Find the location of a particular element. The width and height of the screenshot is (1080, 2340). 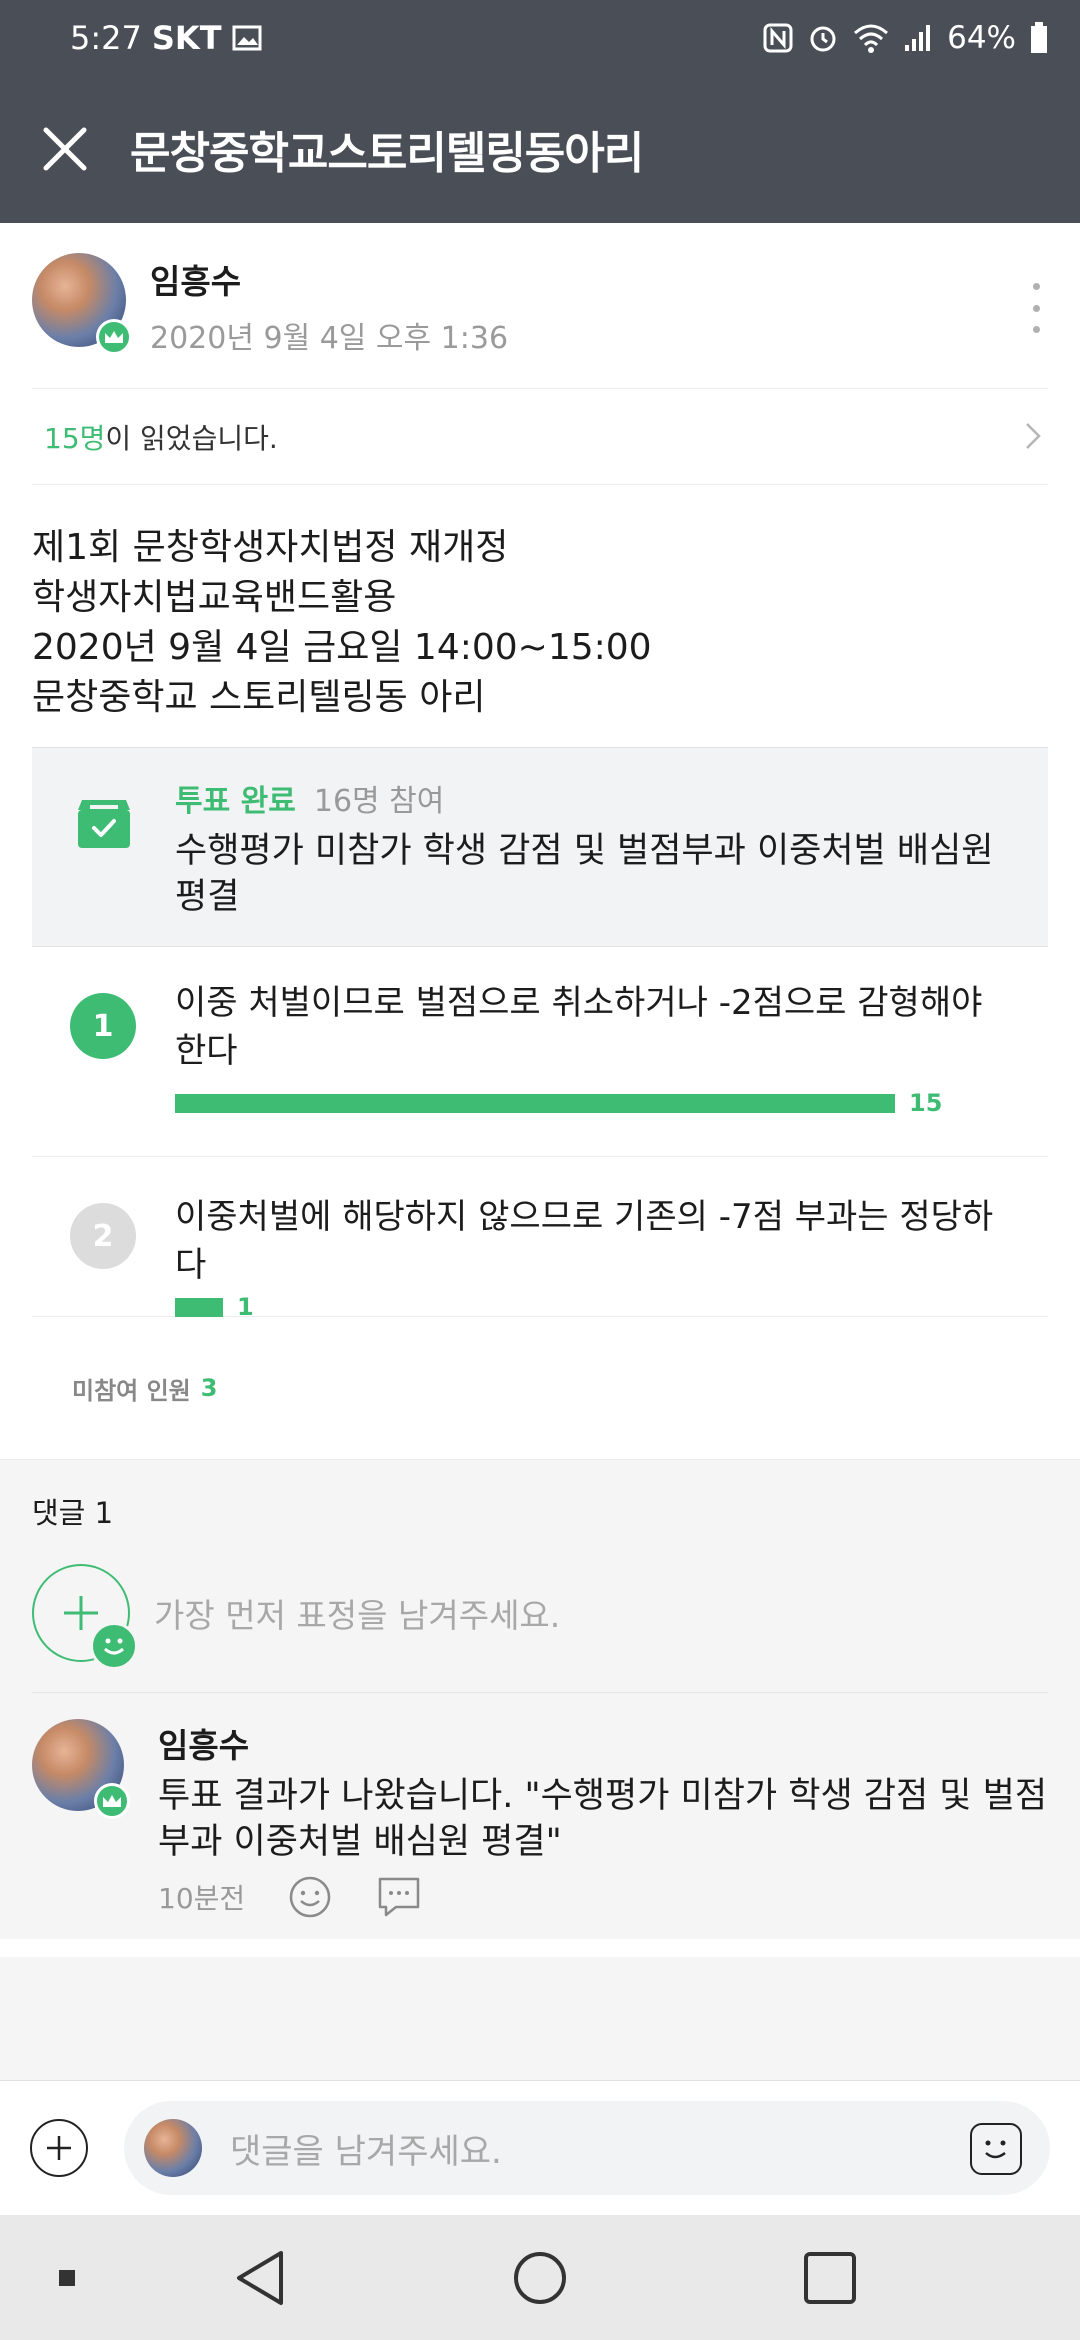

comment-placeholder: 댓글을 남겨주세요. is located at coordinates (366, 2151).